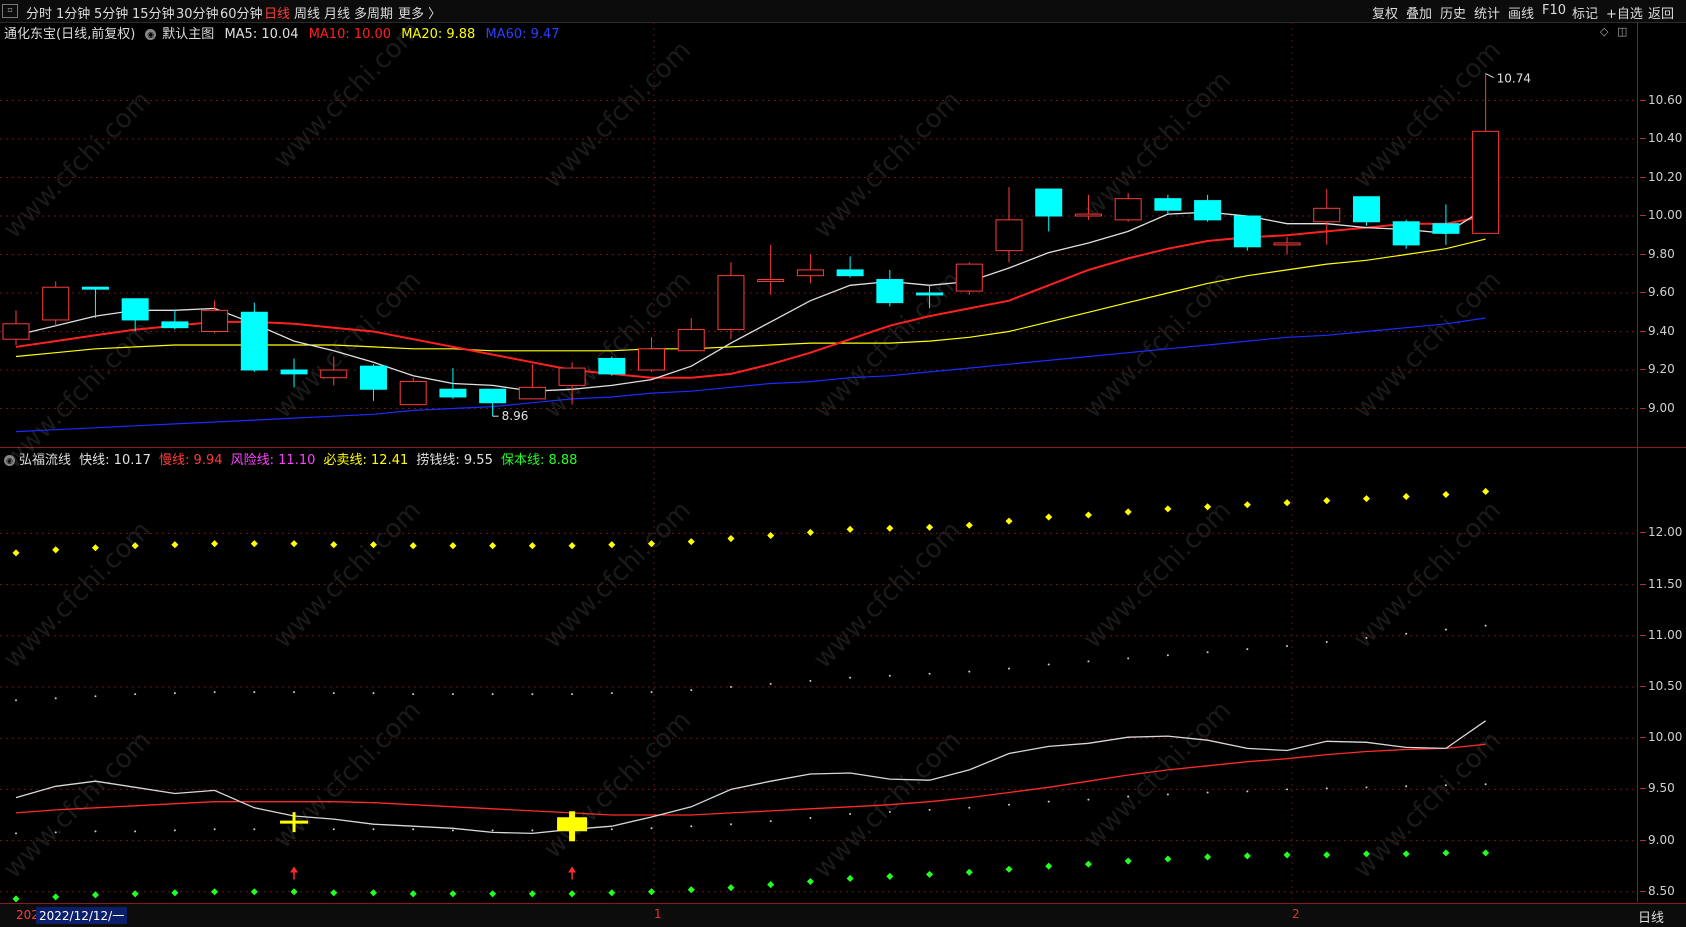 The width and height of the screenshot is (1686, 927). Describe the element at coordinates (337, 12) in the screenshot. I see `period-8: 月线` at that location.